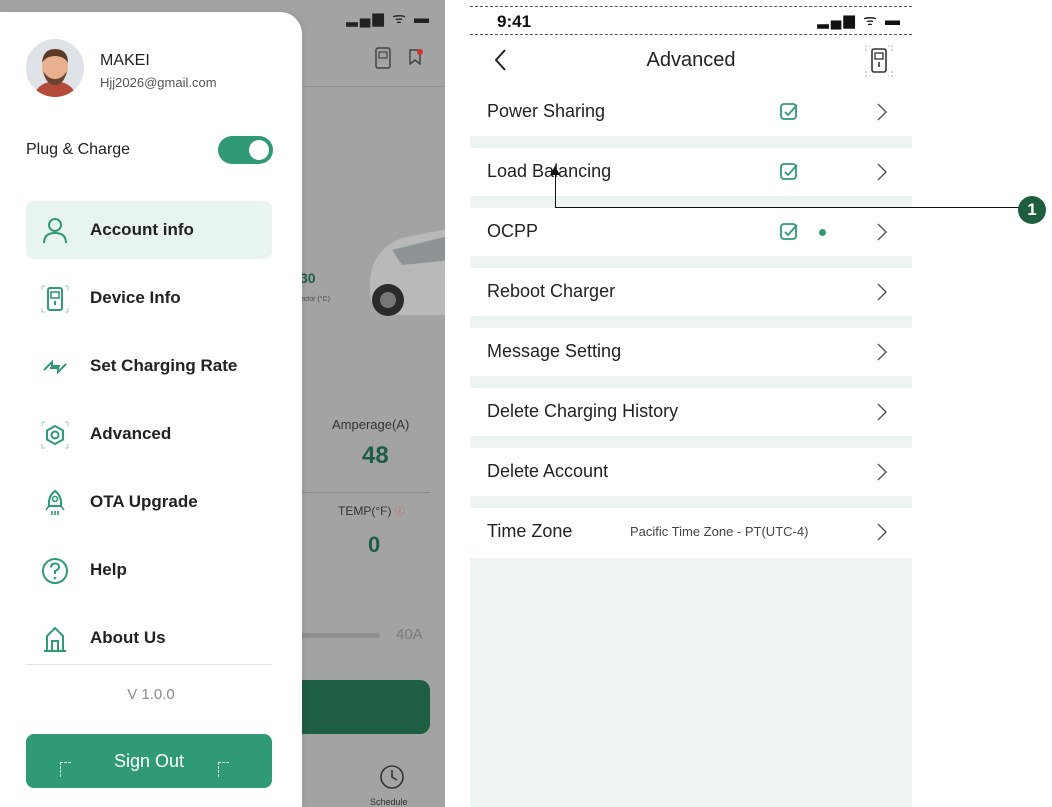 Image resolution: width=1052 pixels, height=807 pixels. Describe the element at coordinates (409, 634) in the screenshot. I see `slider-max-label: 40A` at that location.